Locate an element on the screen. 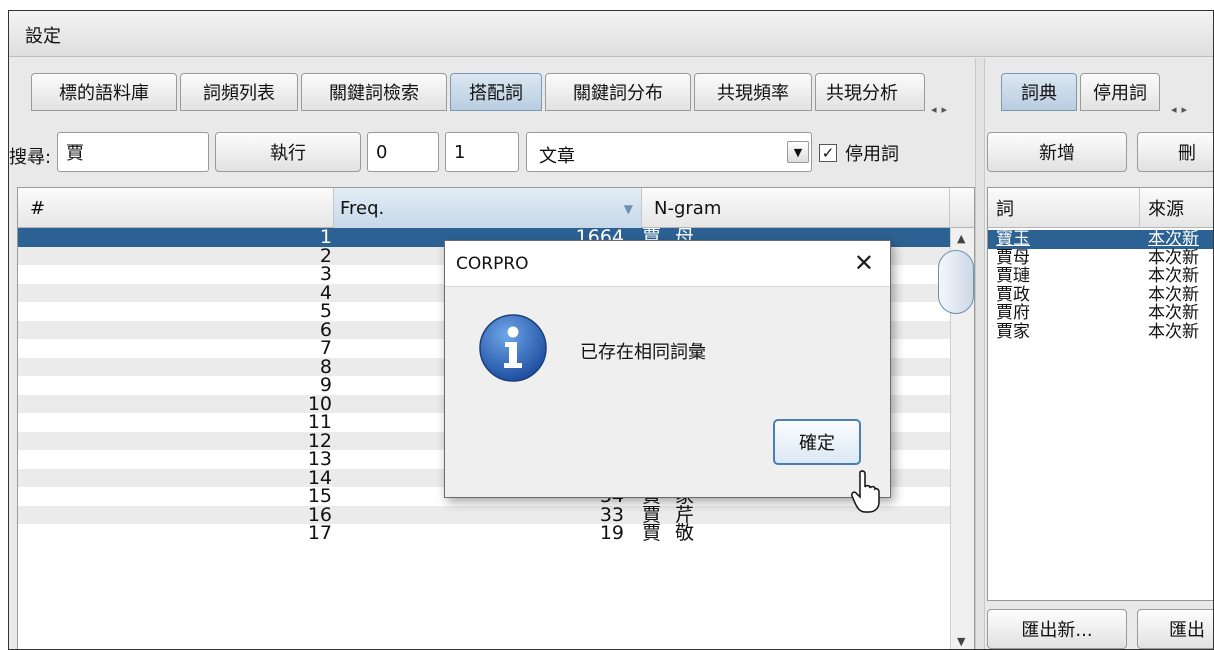 Image resolution: width=1214 pixels, height=650 pixels. export-button: 匯出 is located at coordinates (1175, 629).